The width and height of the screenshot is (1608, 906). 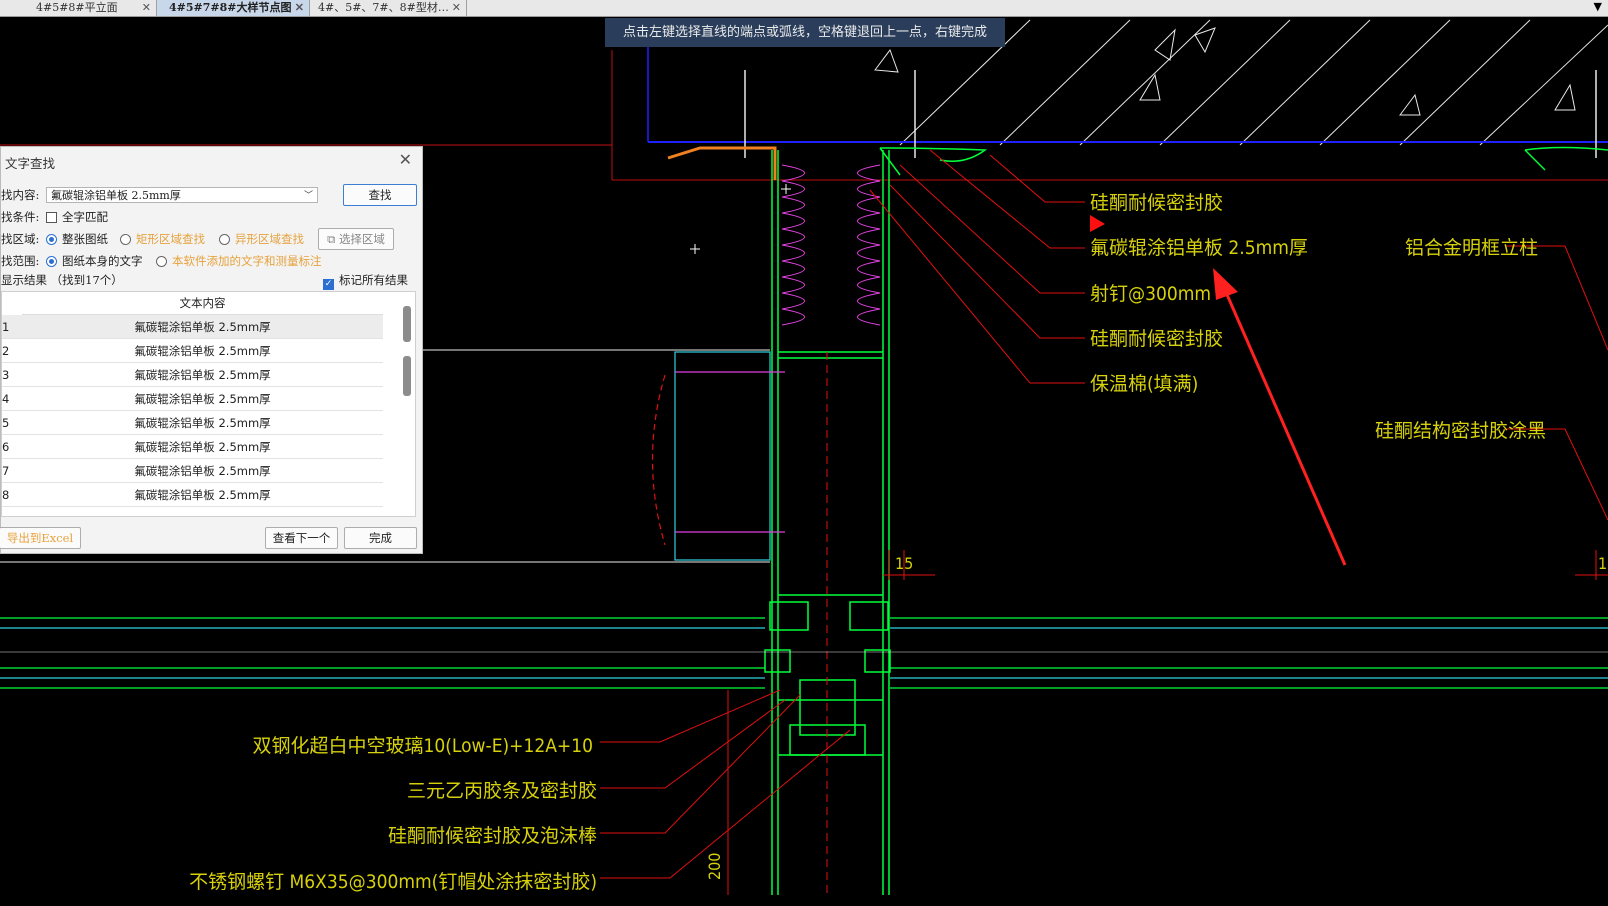 What do you see at coordinates (6, 447) in the screenshot?
I see `row-number: 6` at bounding box center [6, 447].